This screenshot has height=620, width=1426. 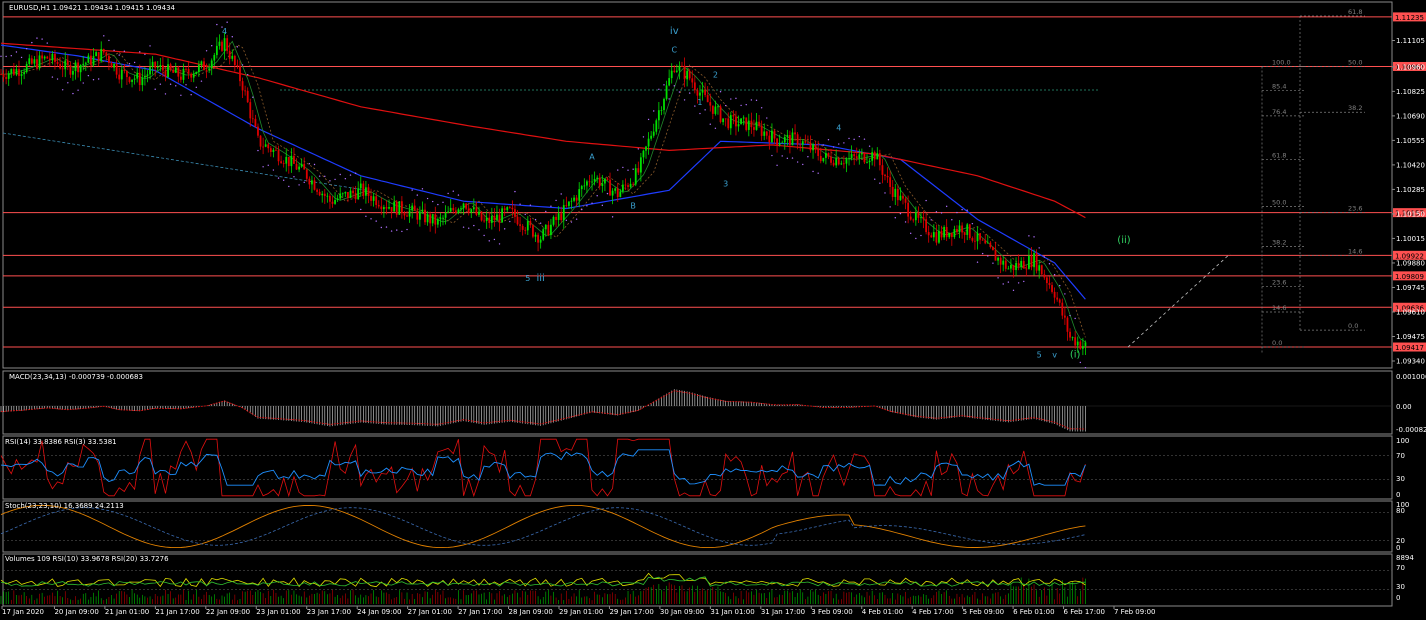 I want to click on time-tick-label: 17 Jan 2020, so click(x=23, y=612).